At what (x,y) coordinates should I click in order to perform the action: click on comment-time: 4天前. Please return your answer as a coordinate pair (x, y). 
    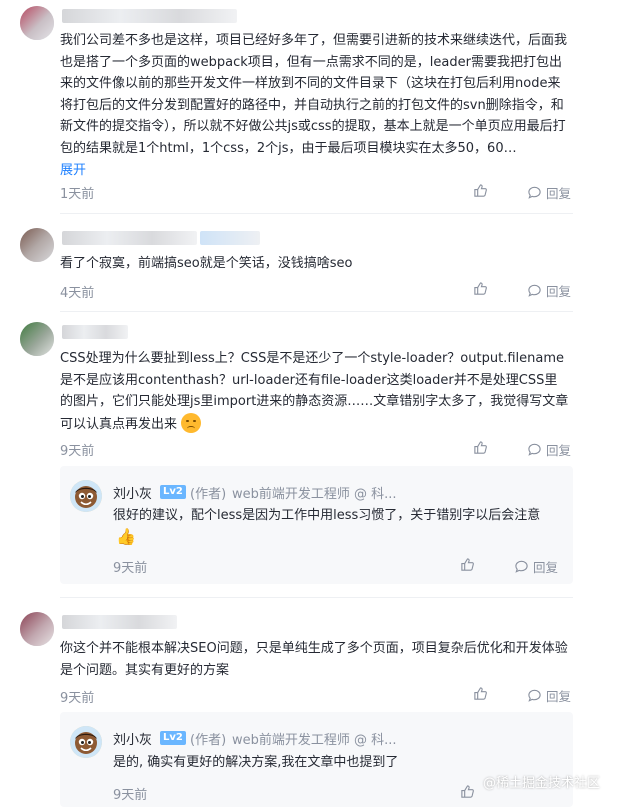
    Looking at the image, I should click on (77, 293).